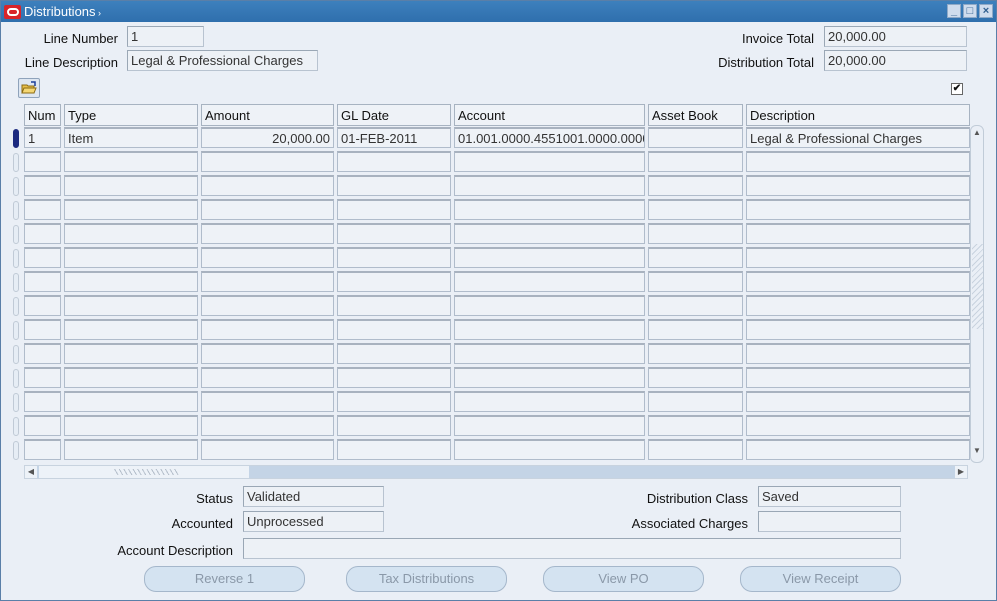  What do you see at coordinates (144, 472) in the screenshot?
I see `horizontal-scroll-thumb` at bounding box center [144, 472].